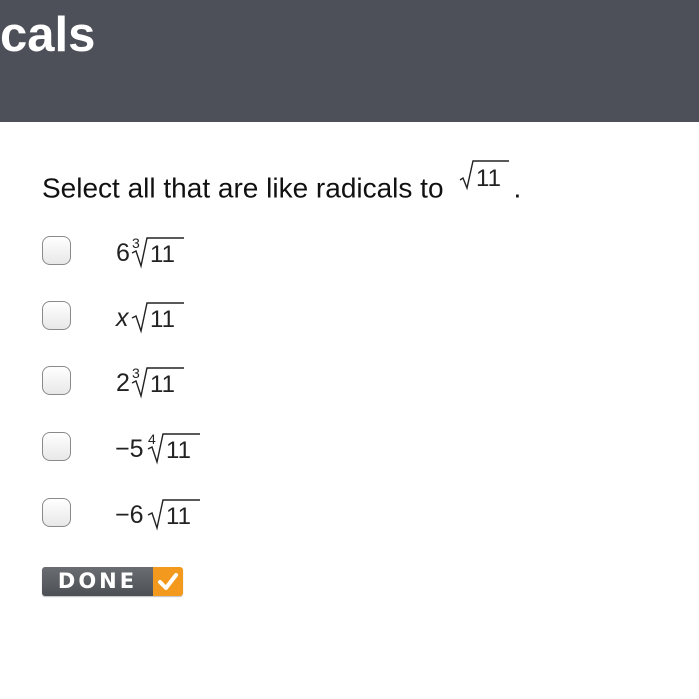 The height and width of the screenshot is (699, 699). I want to click on done-button: DONE, so click(112, 581).